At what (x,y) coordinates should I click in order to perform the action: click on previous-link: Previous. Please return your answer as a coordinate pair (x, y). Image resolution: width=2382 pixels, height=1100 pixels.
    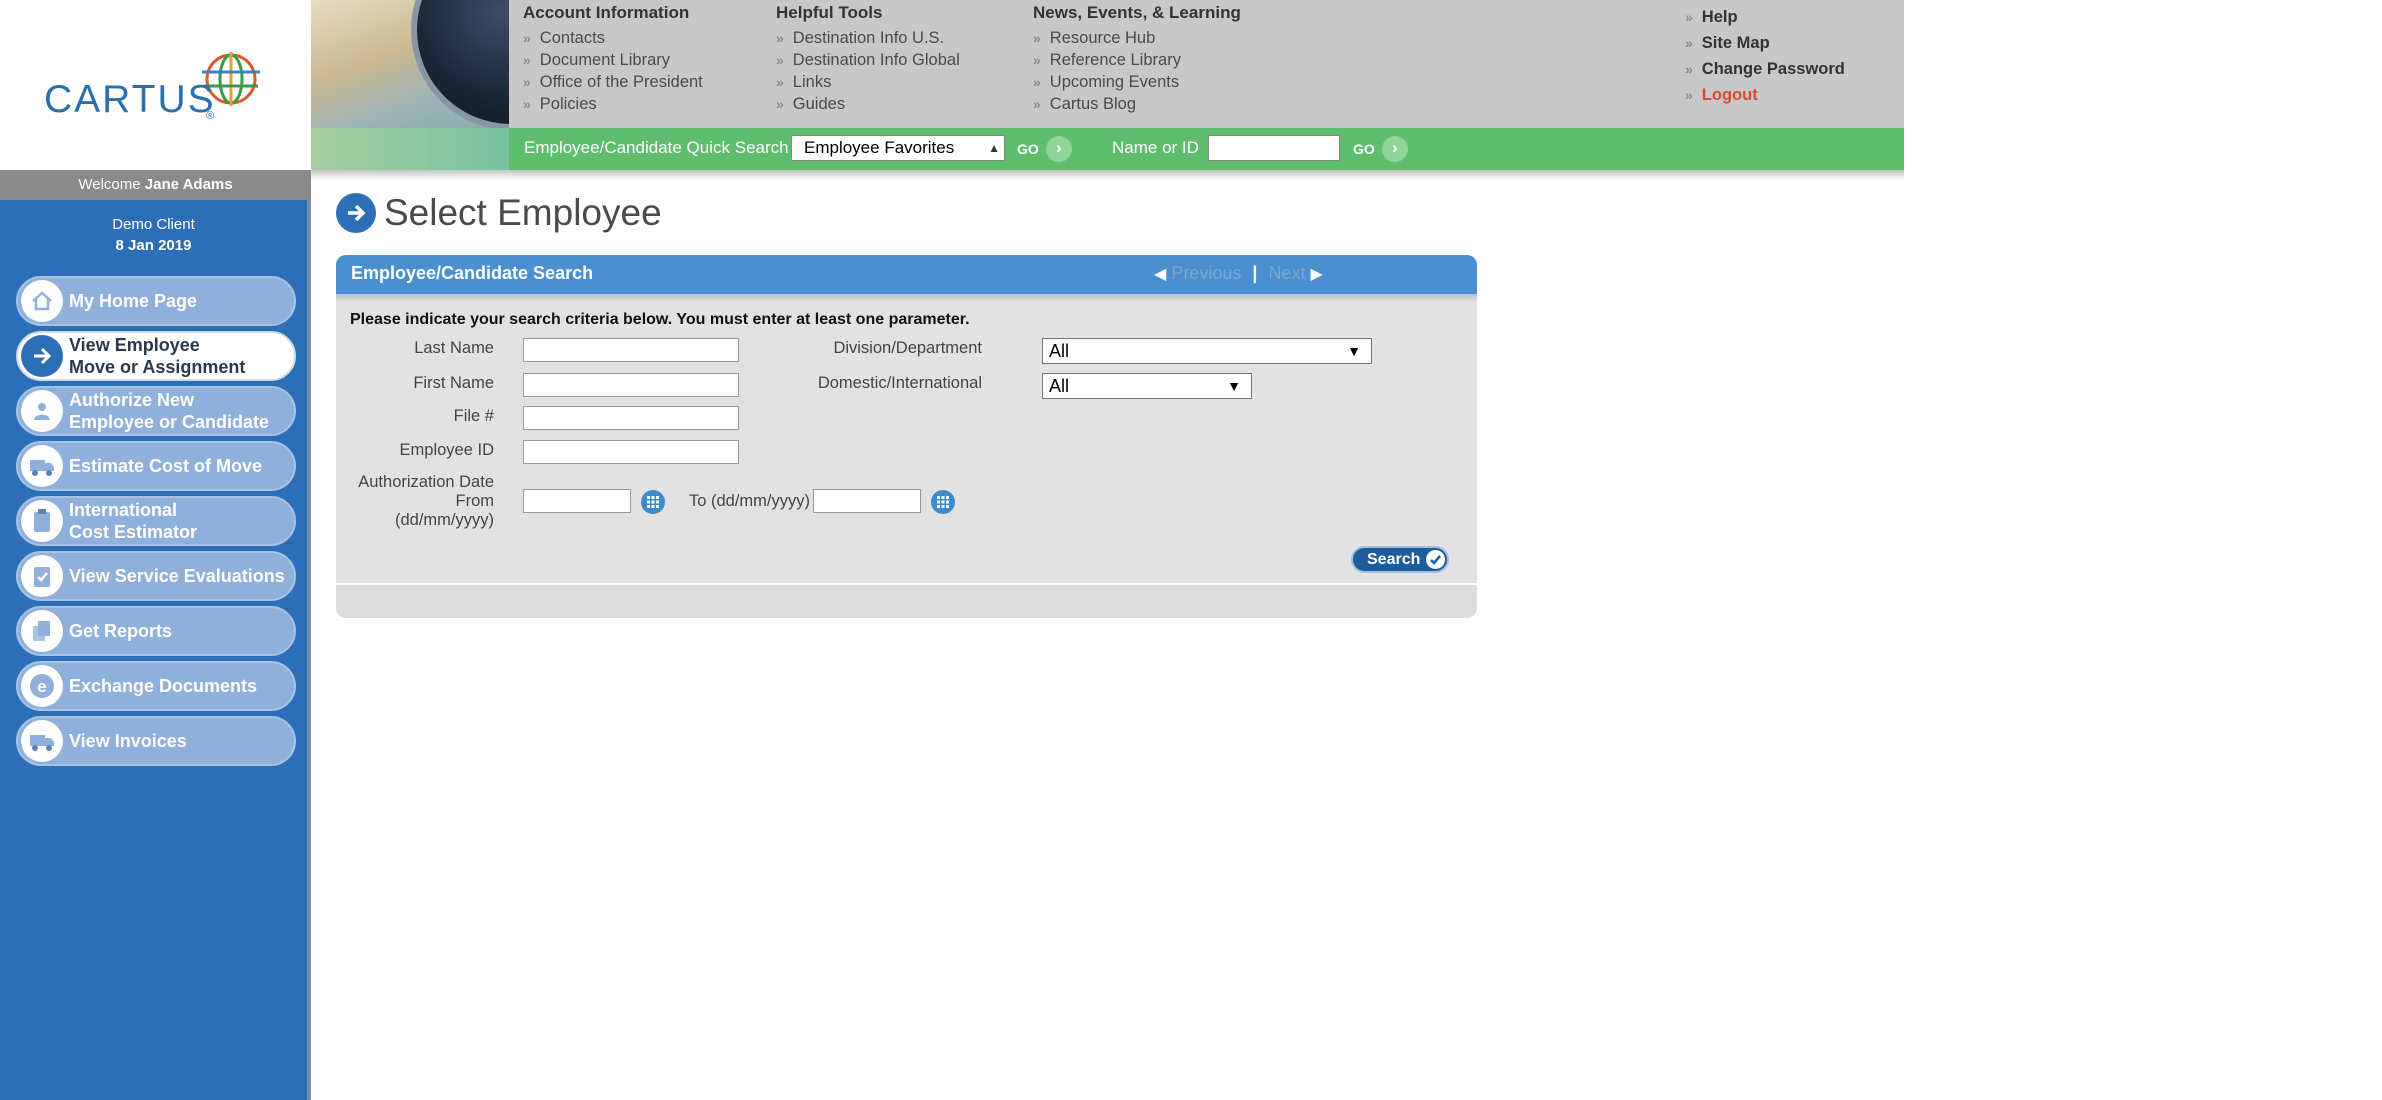
    Looking at the image, I should click on (1206, 273).